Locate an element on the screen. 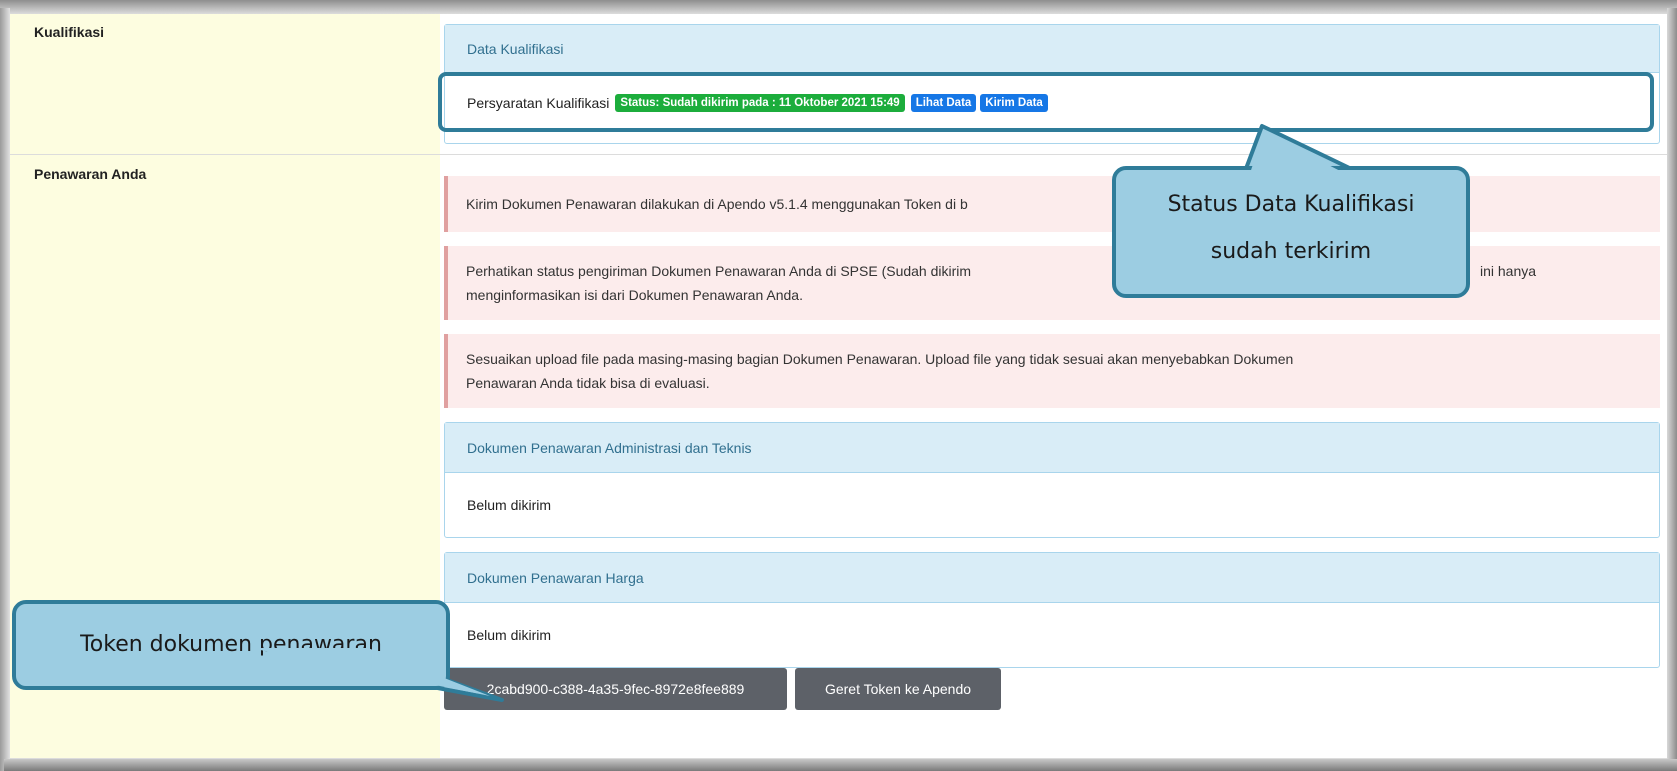  dokumen-harga-panel: Dokumen Penawaran Harga Belum dikirim is located at coordinates (1052, 610).